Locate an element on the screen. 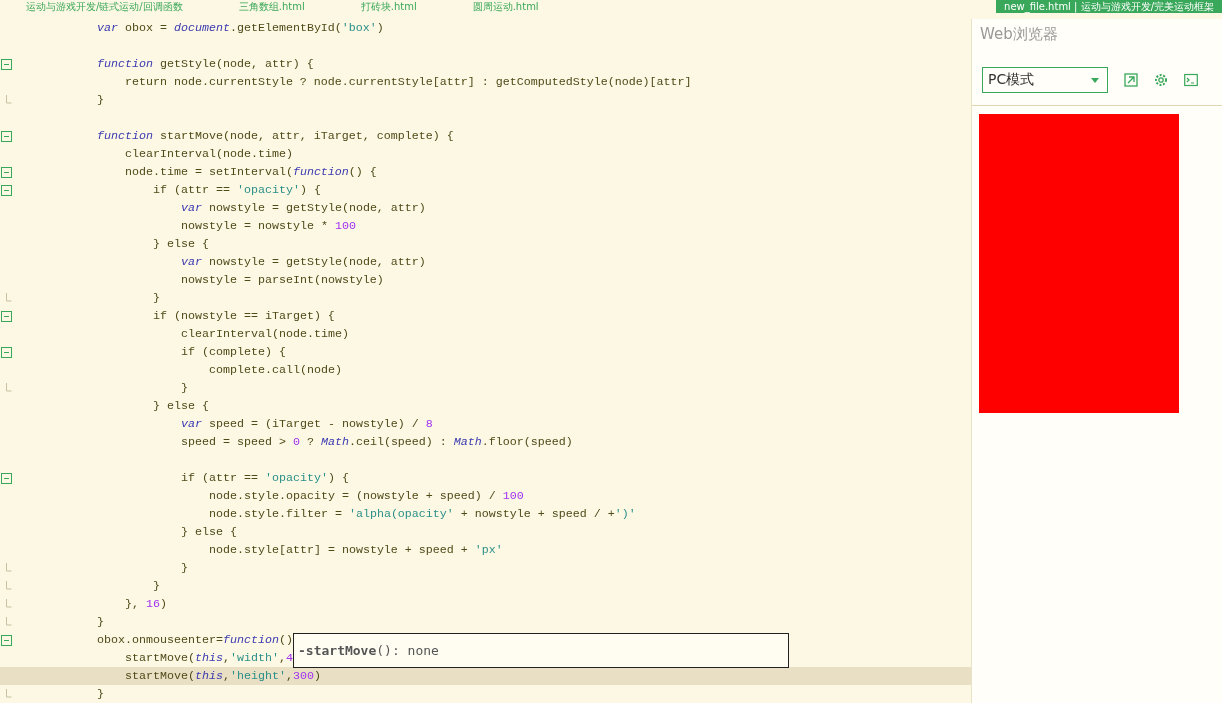 This screenshot has width=1222, height=703. code-line: obox.onmouseenter=function() is located at coordinates (195, 640).